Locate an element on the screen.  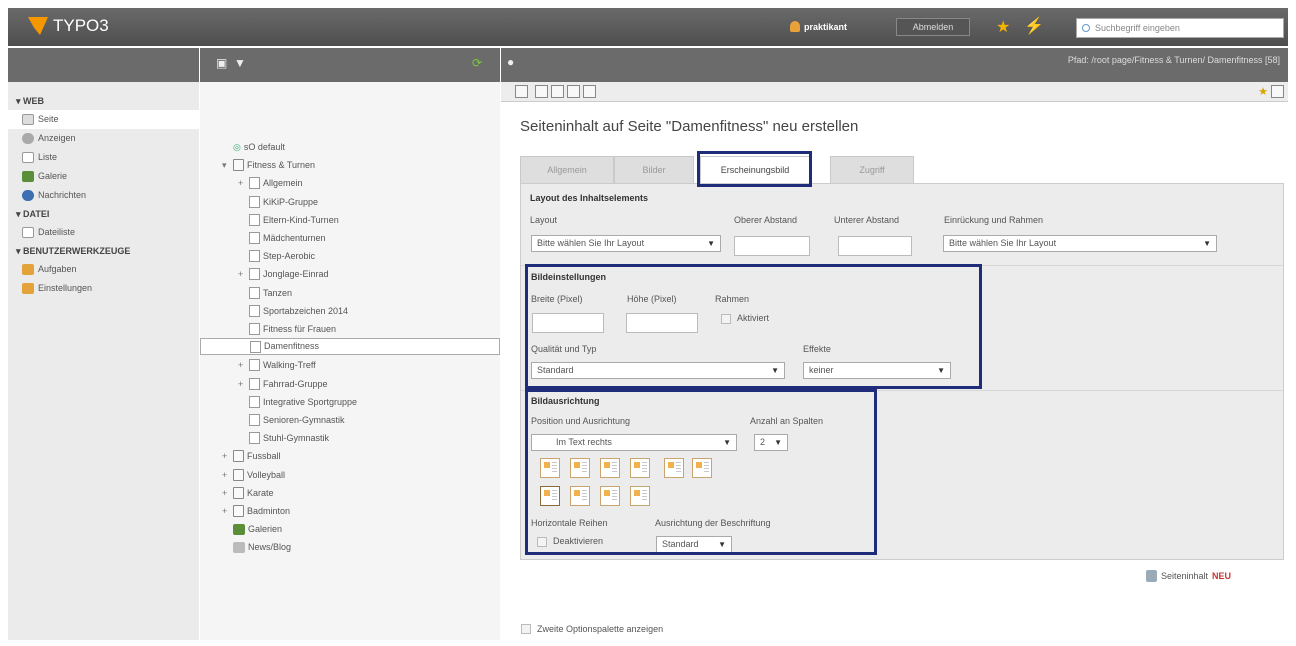
search-input: Suchbegriff eingeben is located at coordinates (1180, 28).